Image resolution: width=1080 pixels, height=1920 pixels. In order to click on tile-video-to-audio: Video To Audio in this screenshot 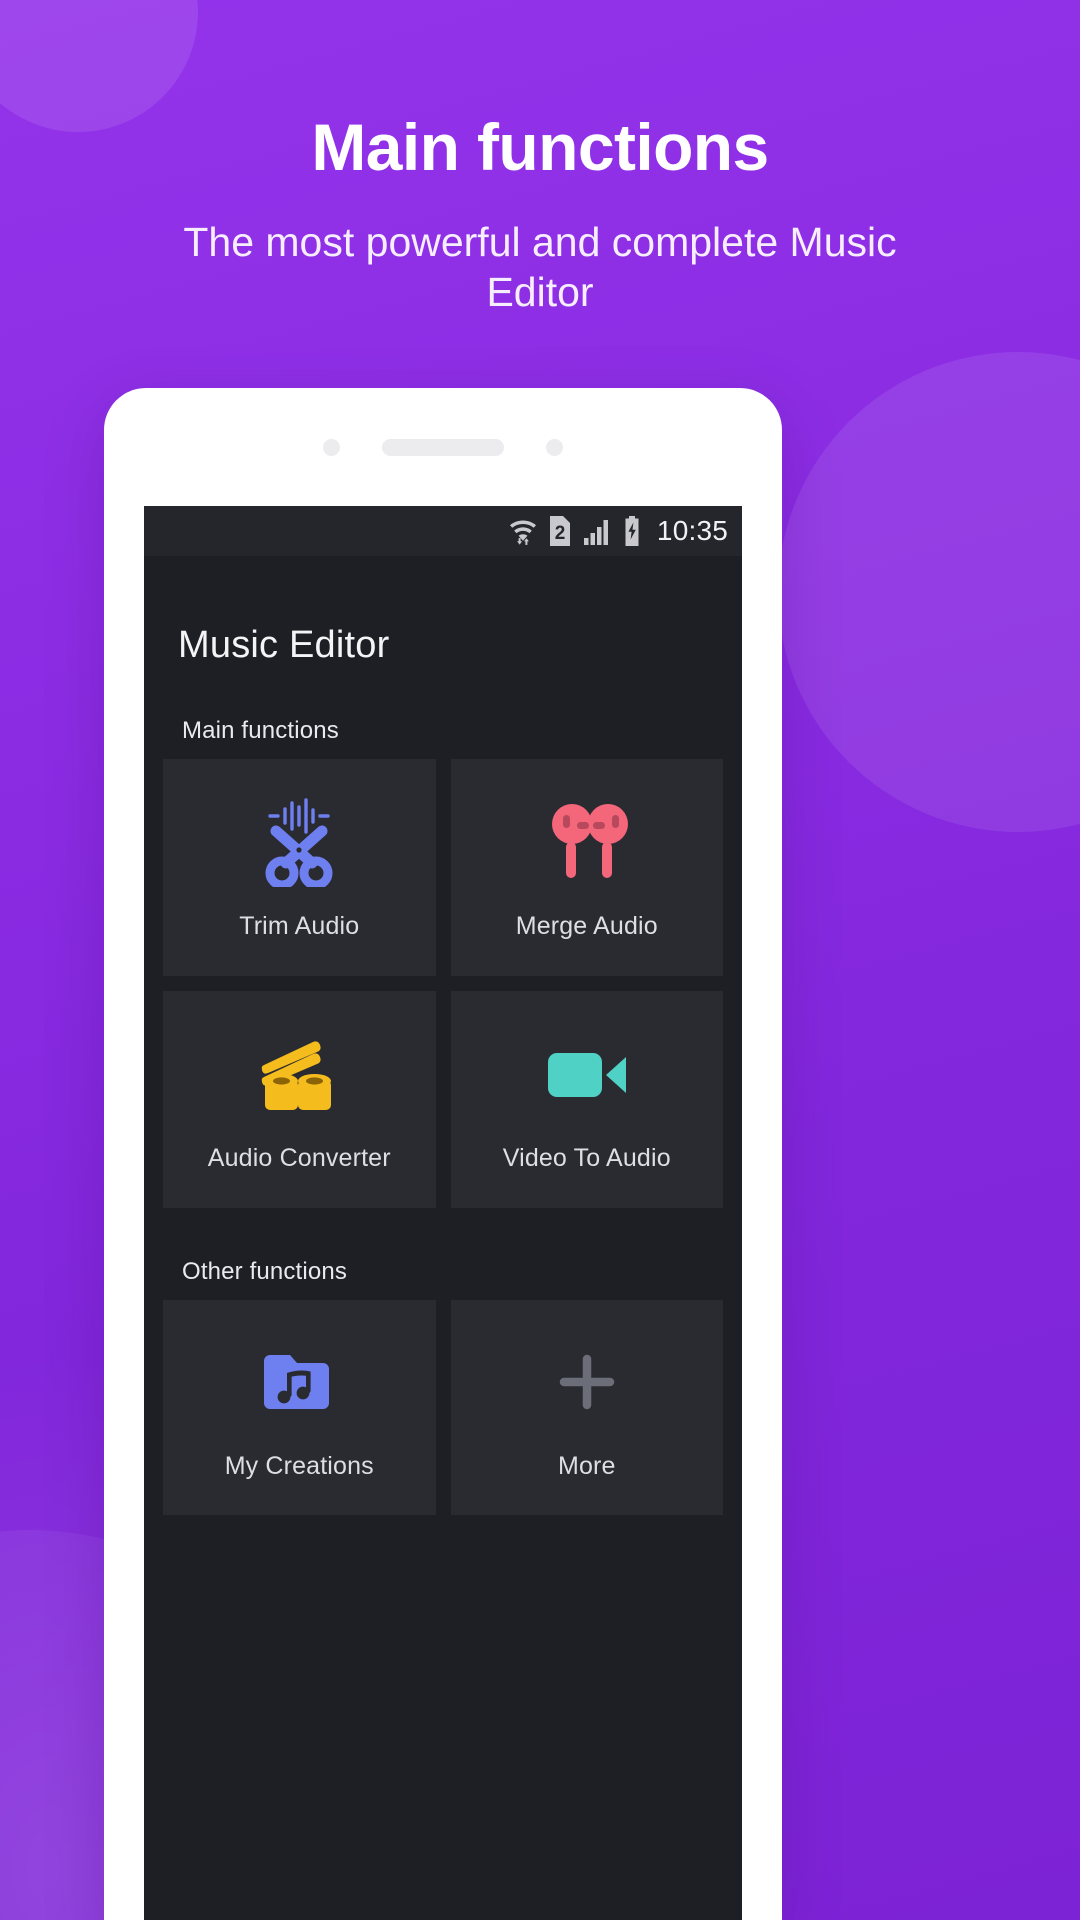, I will do `click(587, 1099)`.